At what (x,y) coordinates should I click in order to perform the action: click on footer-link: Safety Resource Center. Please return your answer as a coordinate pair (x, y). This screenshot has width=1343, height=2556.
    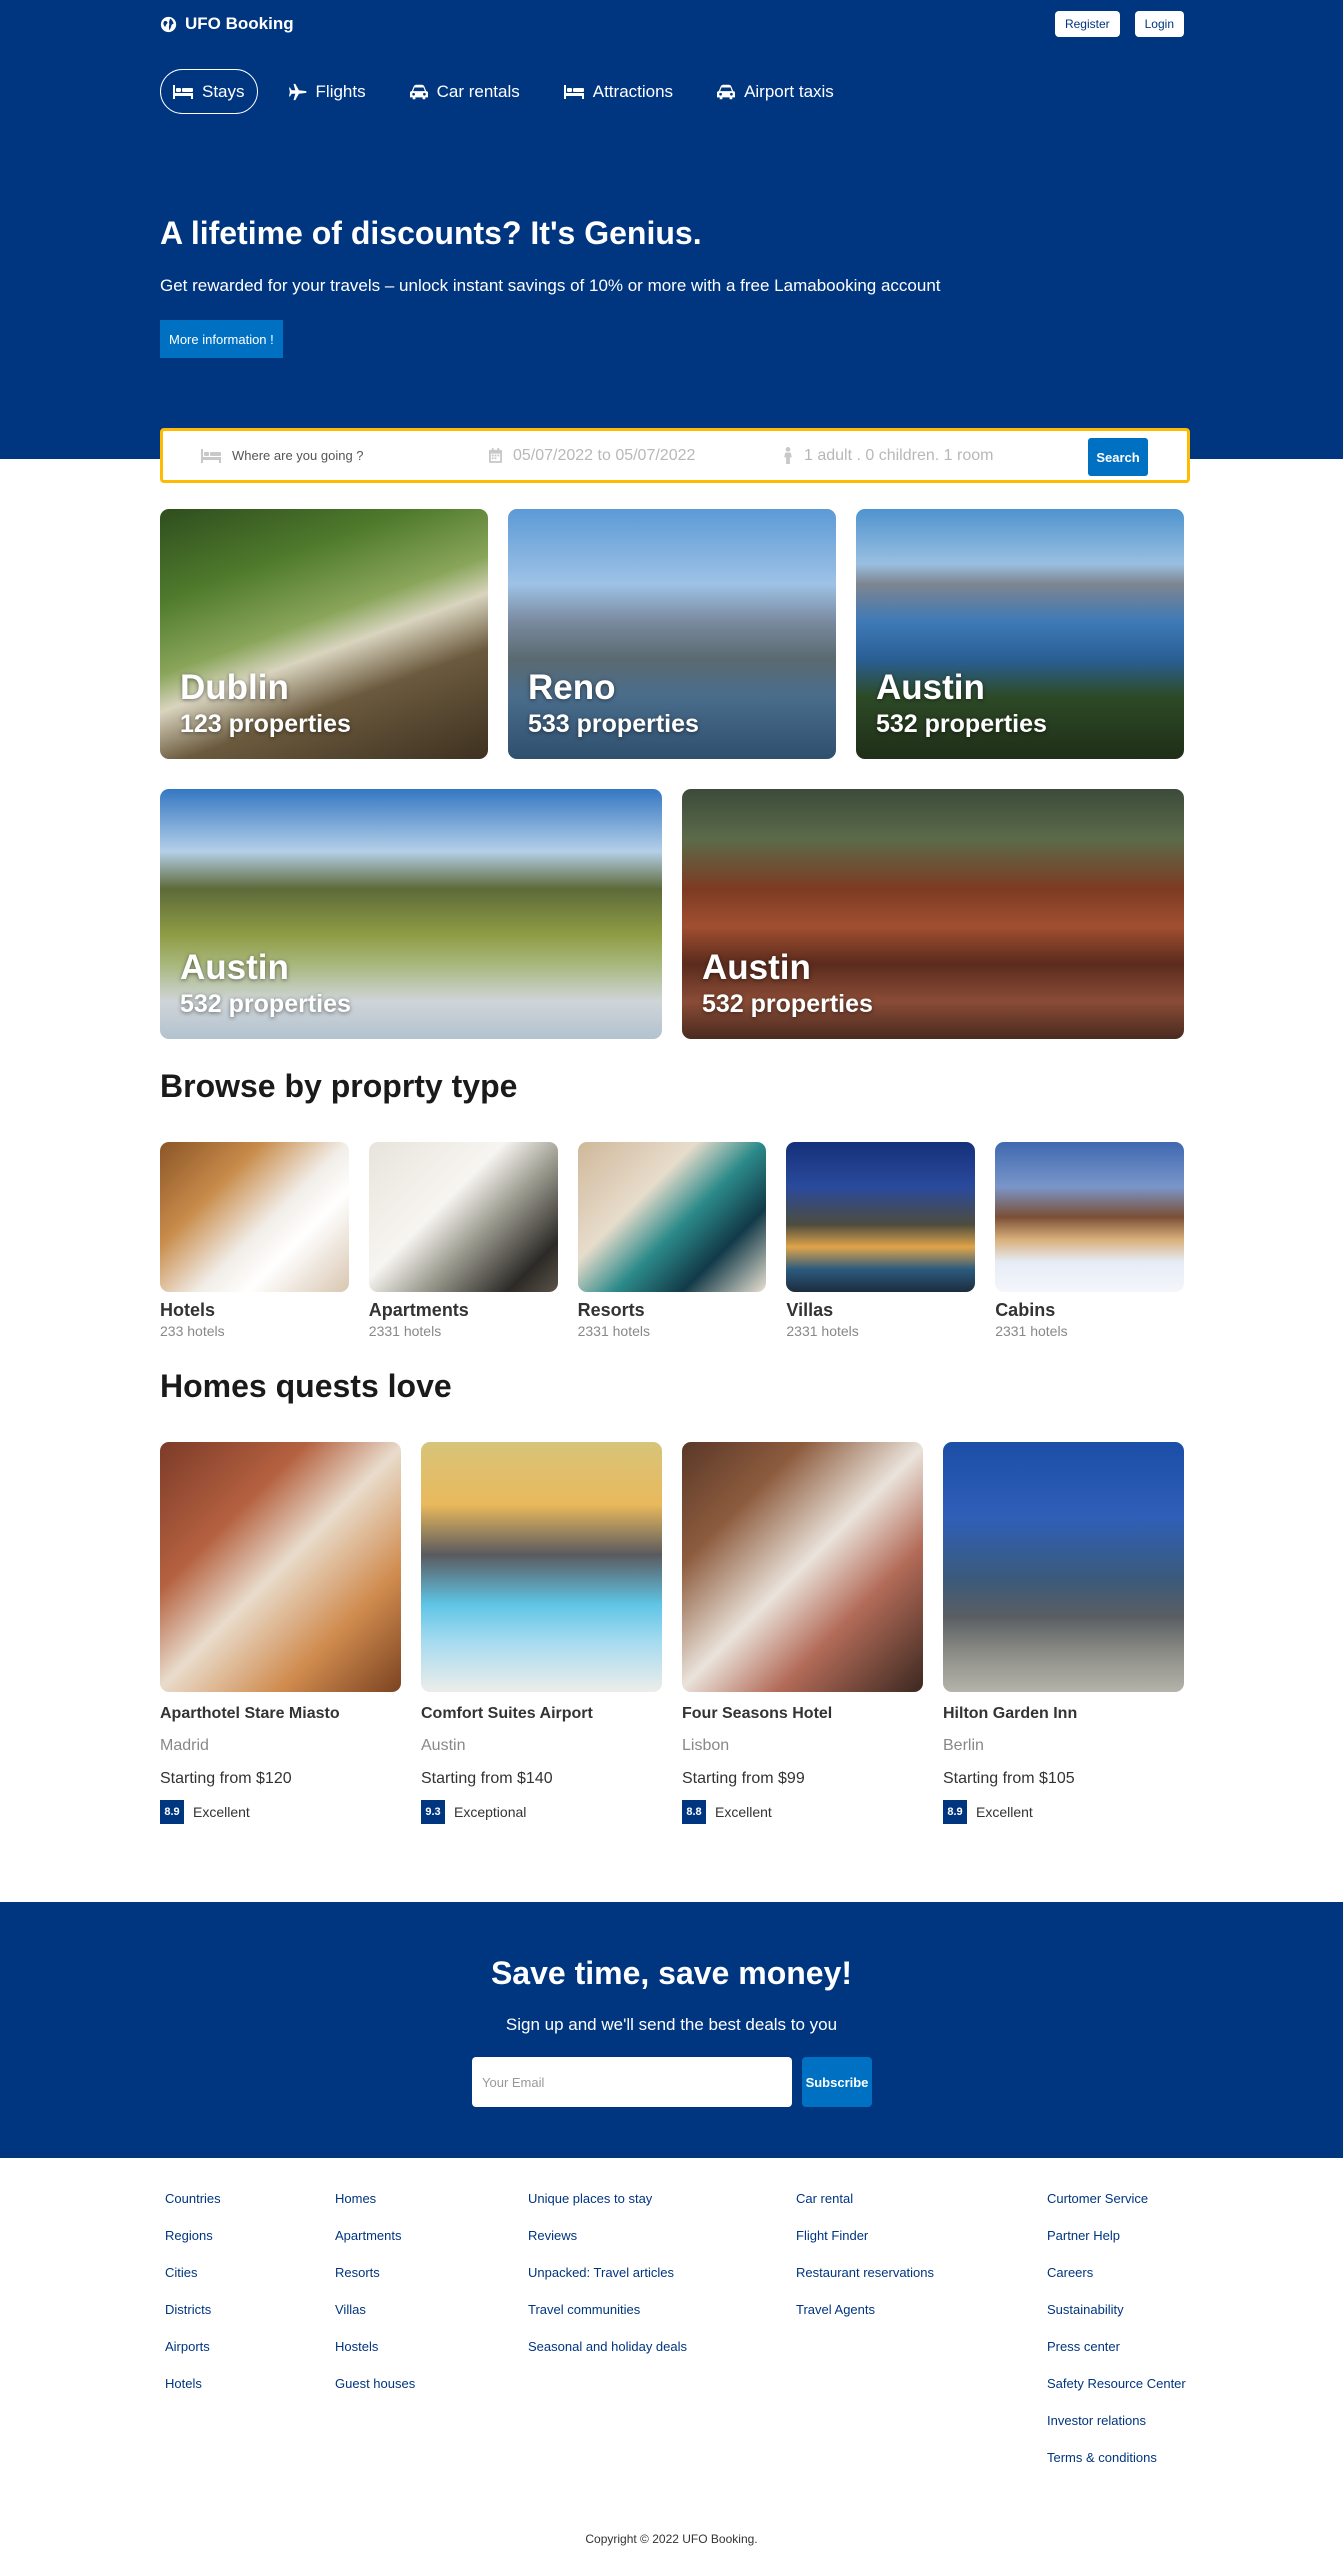
    Looking at the image, I should click on (1116, 2394).